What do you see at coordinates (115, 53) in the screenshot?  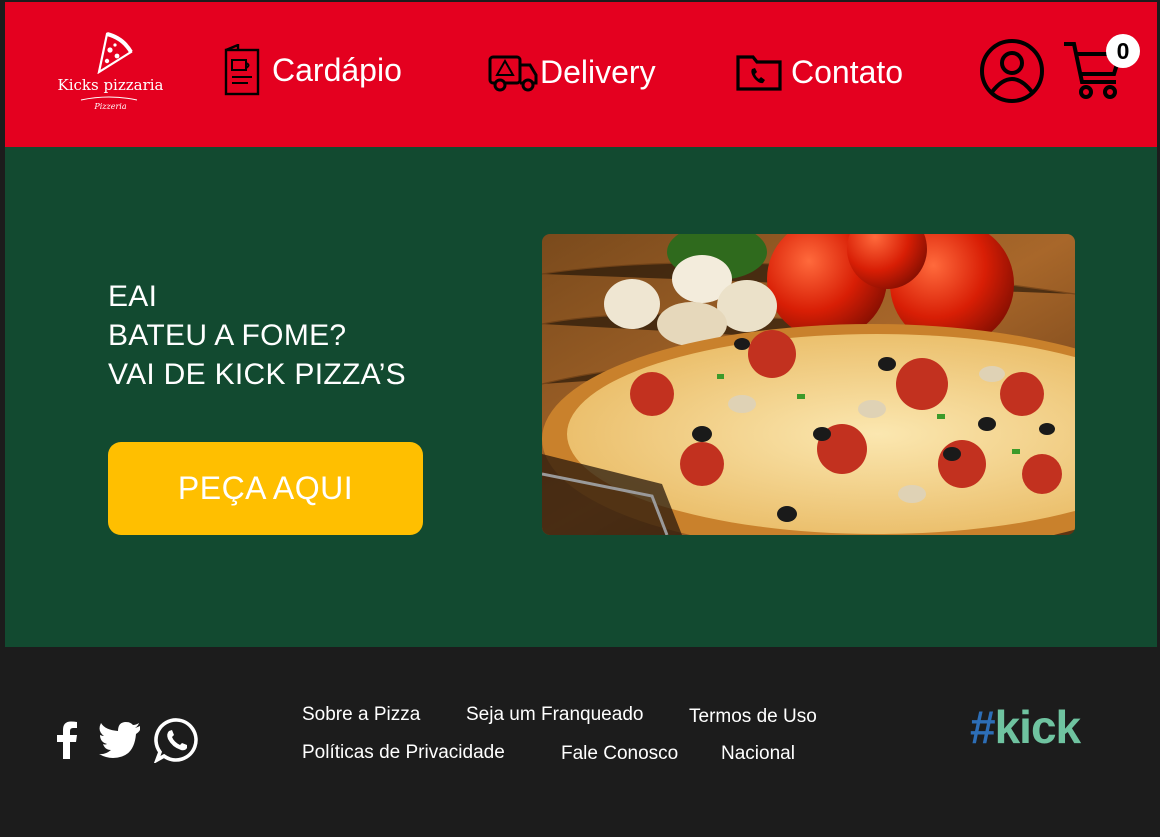 I see `pizza-slice-icon` at bounding box center [115, 53].